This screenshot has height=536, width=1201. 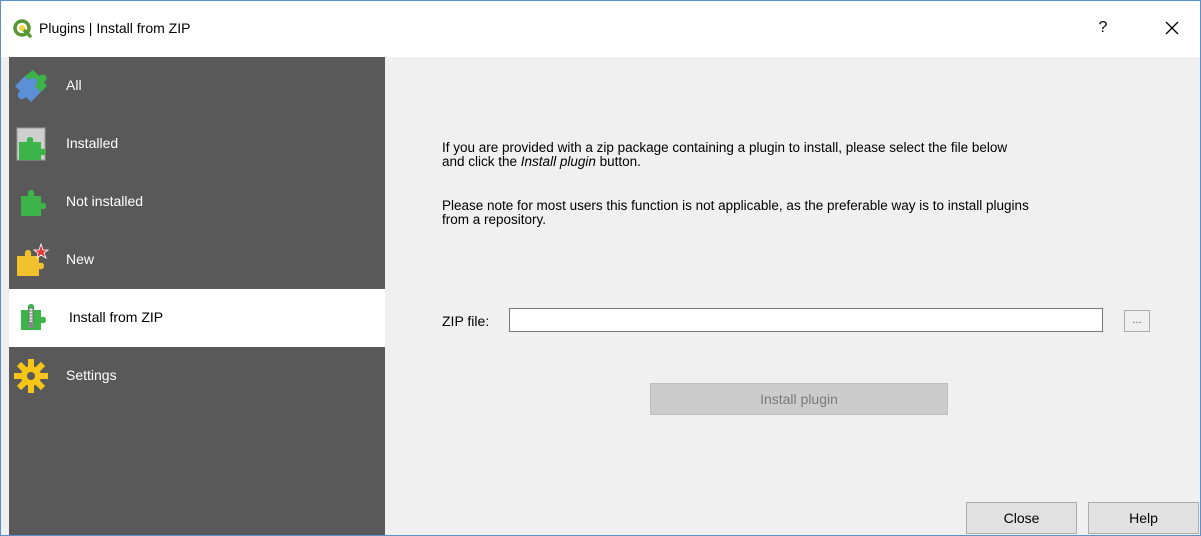 What do you see at coordinates (197, 260) in the screenshot?
I see `sidebar-item-new: New` at bounding box center [197, 260].